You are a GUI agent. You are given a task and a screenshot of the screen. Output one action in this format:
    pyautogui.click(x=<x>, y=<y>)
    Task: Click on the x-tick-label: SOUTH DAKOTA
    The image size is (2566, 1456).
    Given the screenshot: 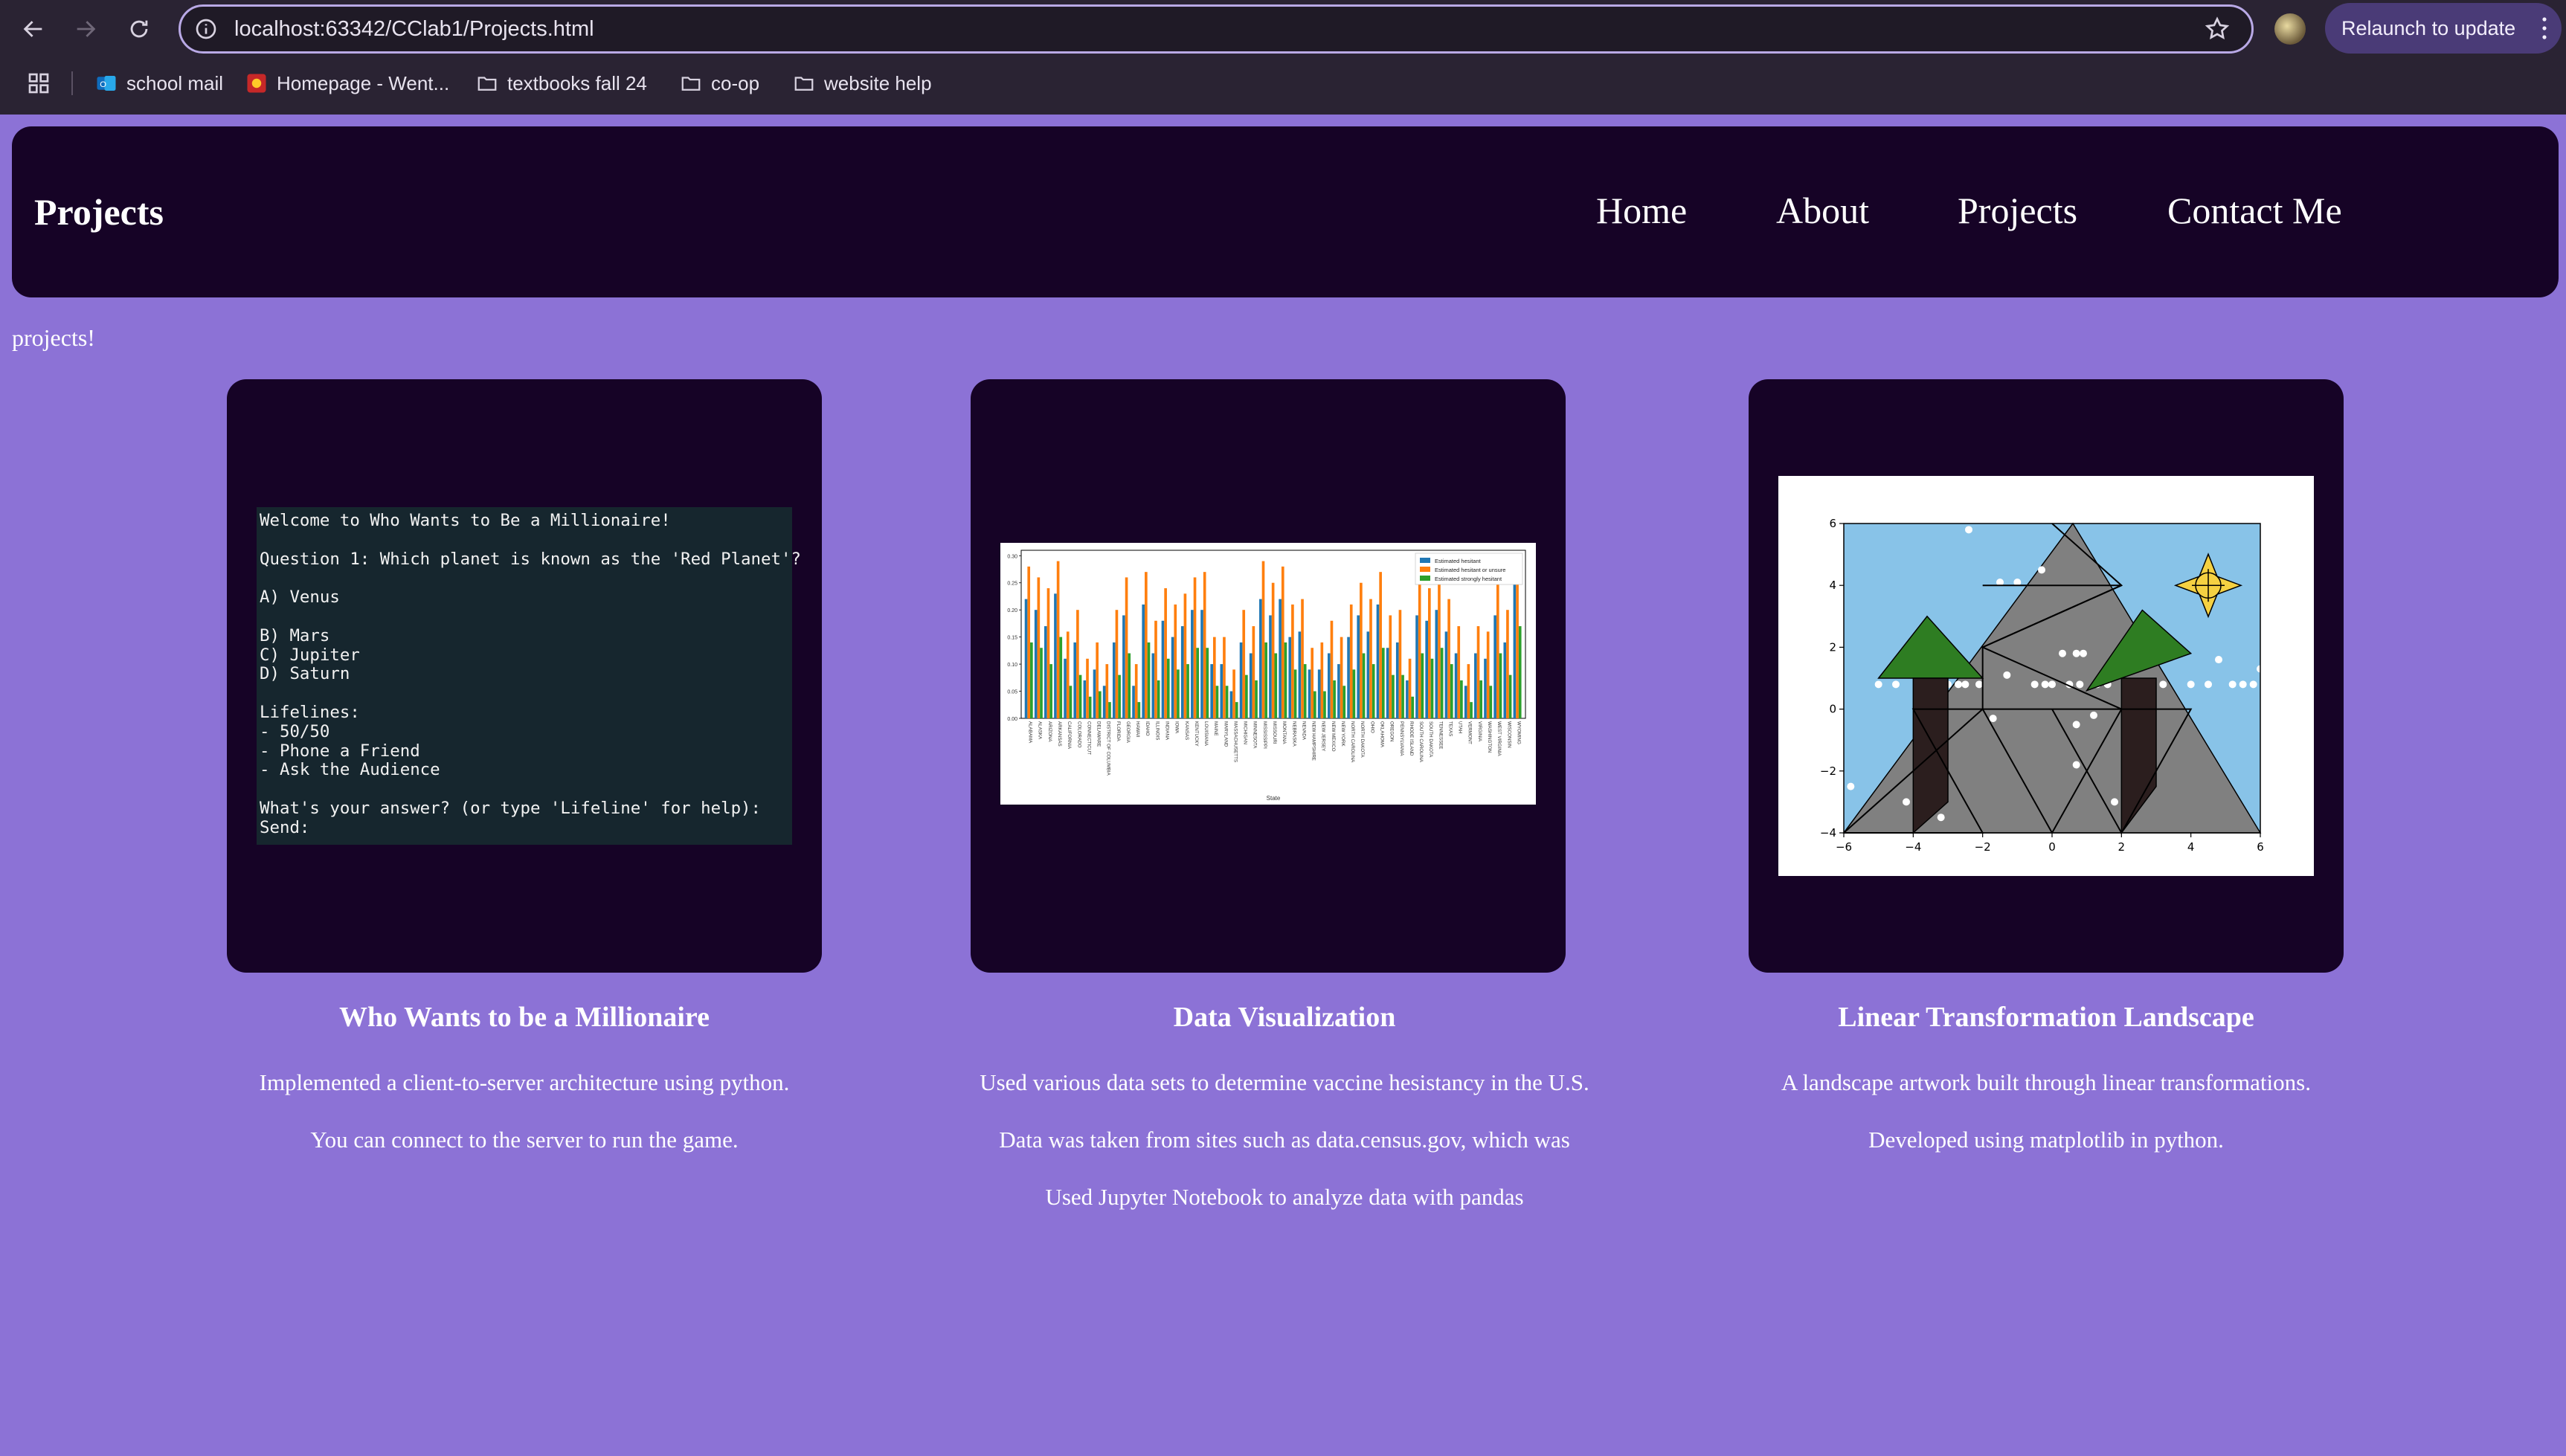 What is the action you would take?
    pyautogui.click(x=1430, y=739)
    